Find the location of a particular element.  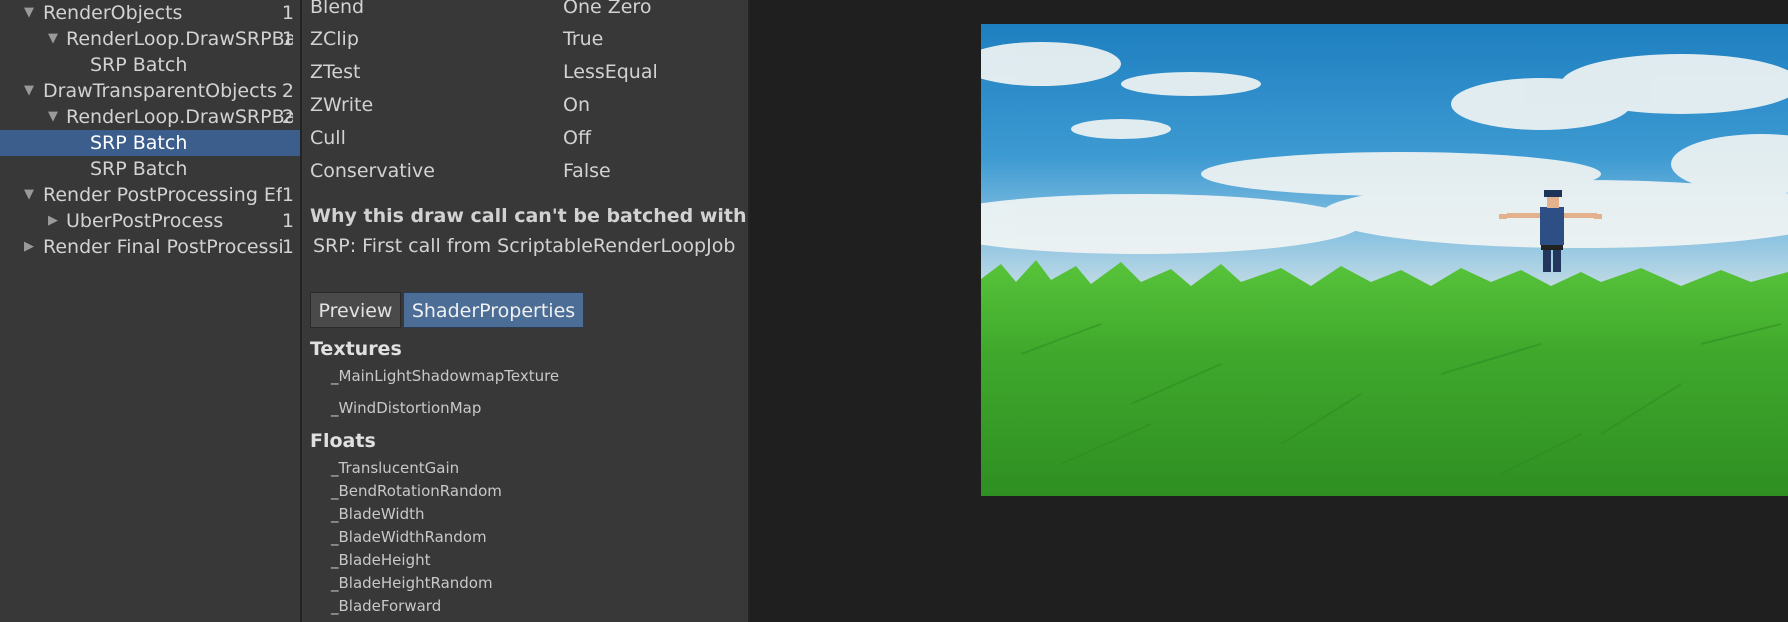

render-state-row-zwrite: ZWrite On is located at coordinates (525, 105).